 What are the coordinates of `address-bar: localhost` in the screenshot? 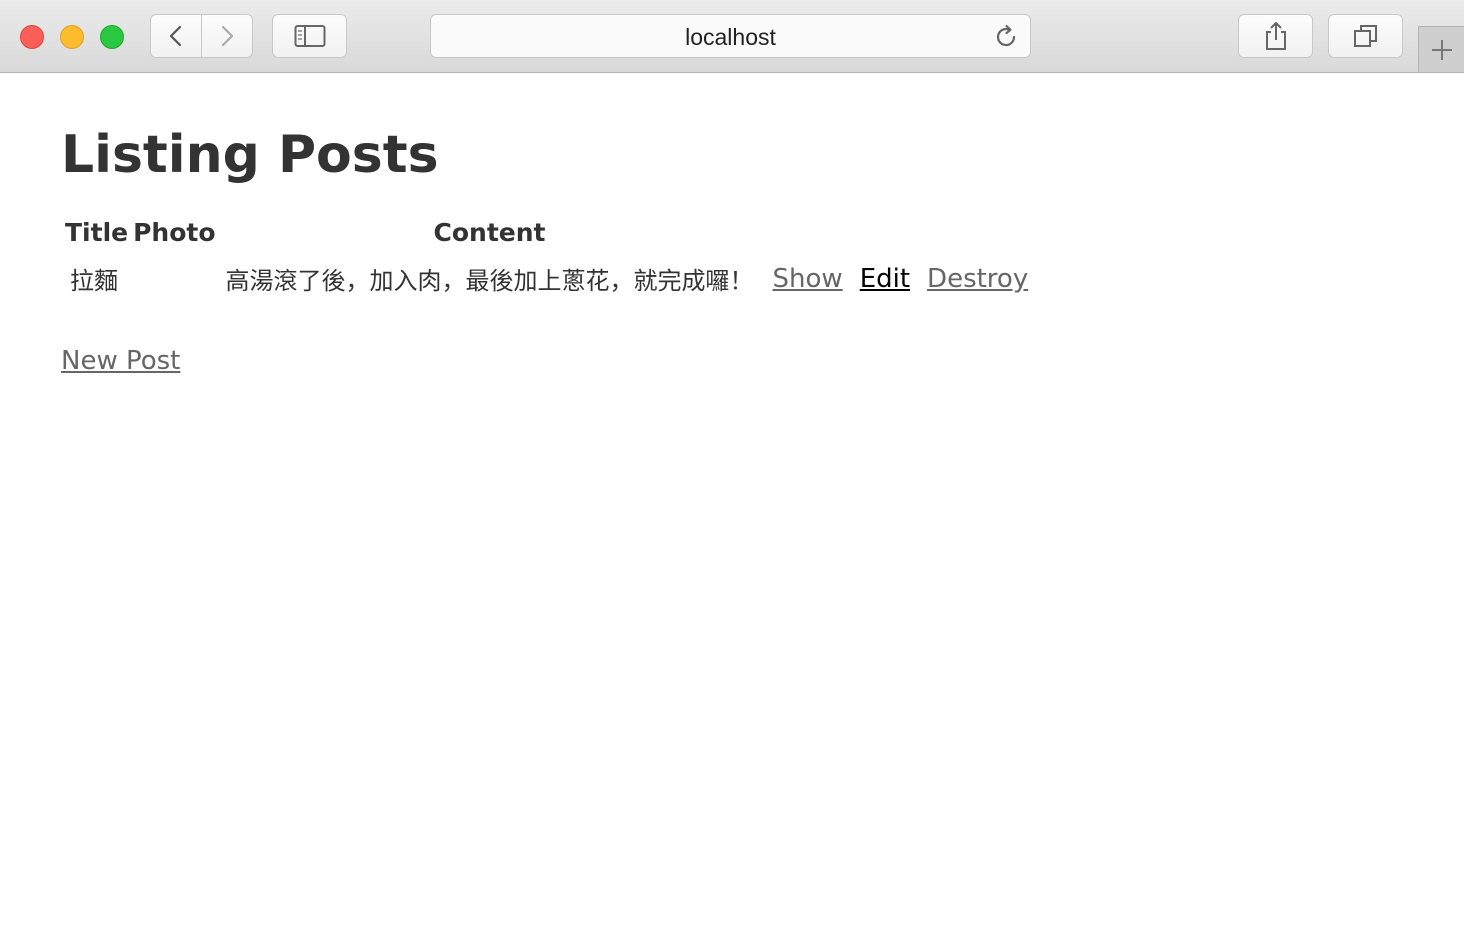 It's located at (730, 36).